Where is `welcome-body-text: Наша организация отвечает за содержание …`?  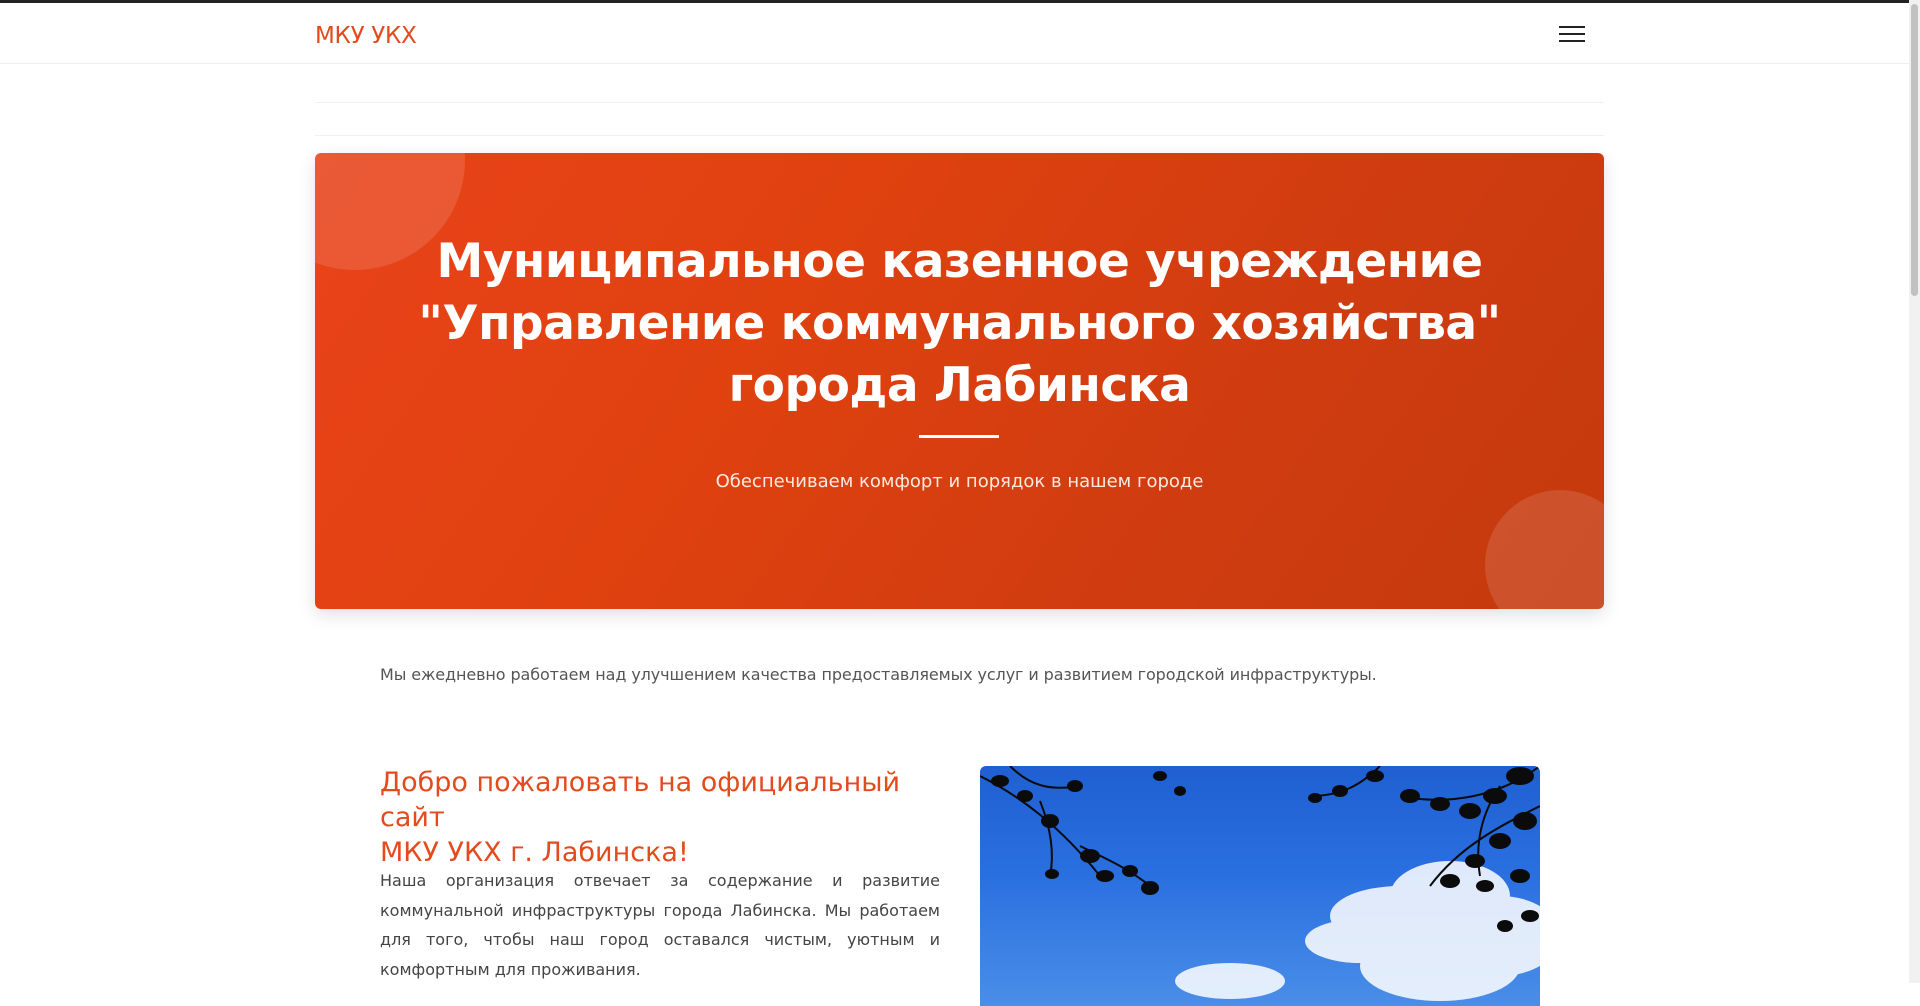
welcome-body-text: Наша организация отвечает за содержание … is located at coordinates (660, 925).